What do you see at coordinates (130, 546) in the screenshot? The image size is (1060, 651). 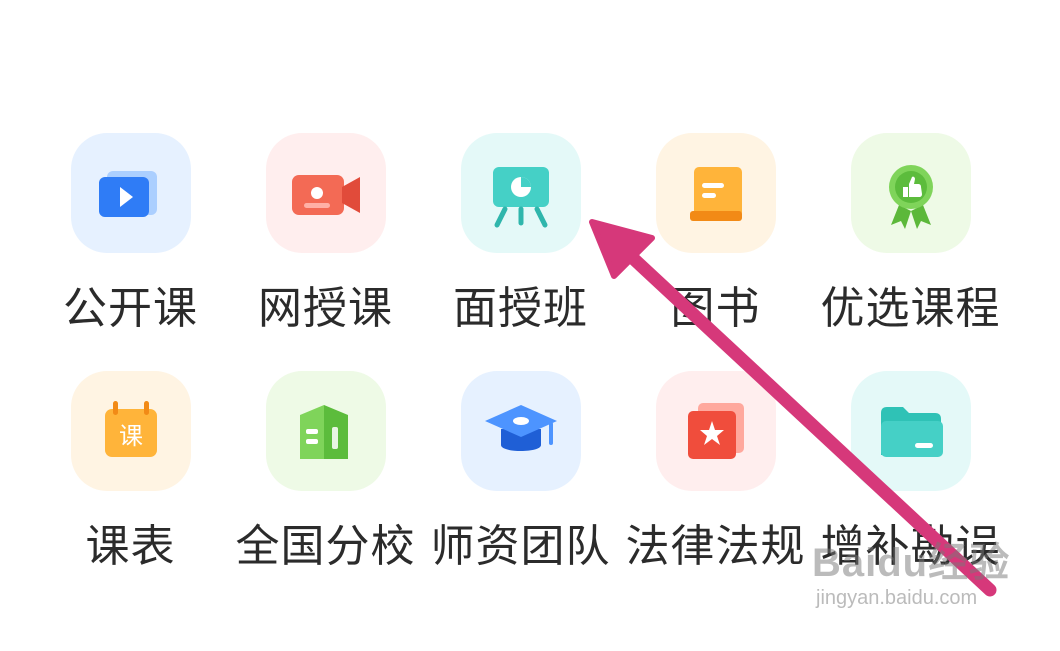 I see `menu-item-label: 课表` at bounding box center [130, 546].